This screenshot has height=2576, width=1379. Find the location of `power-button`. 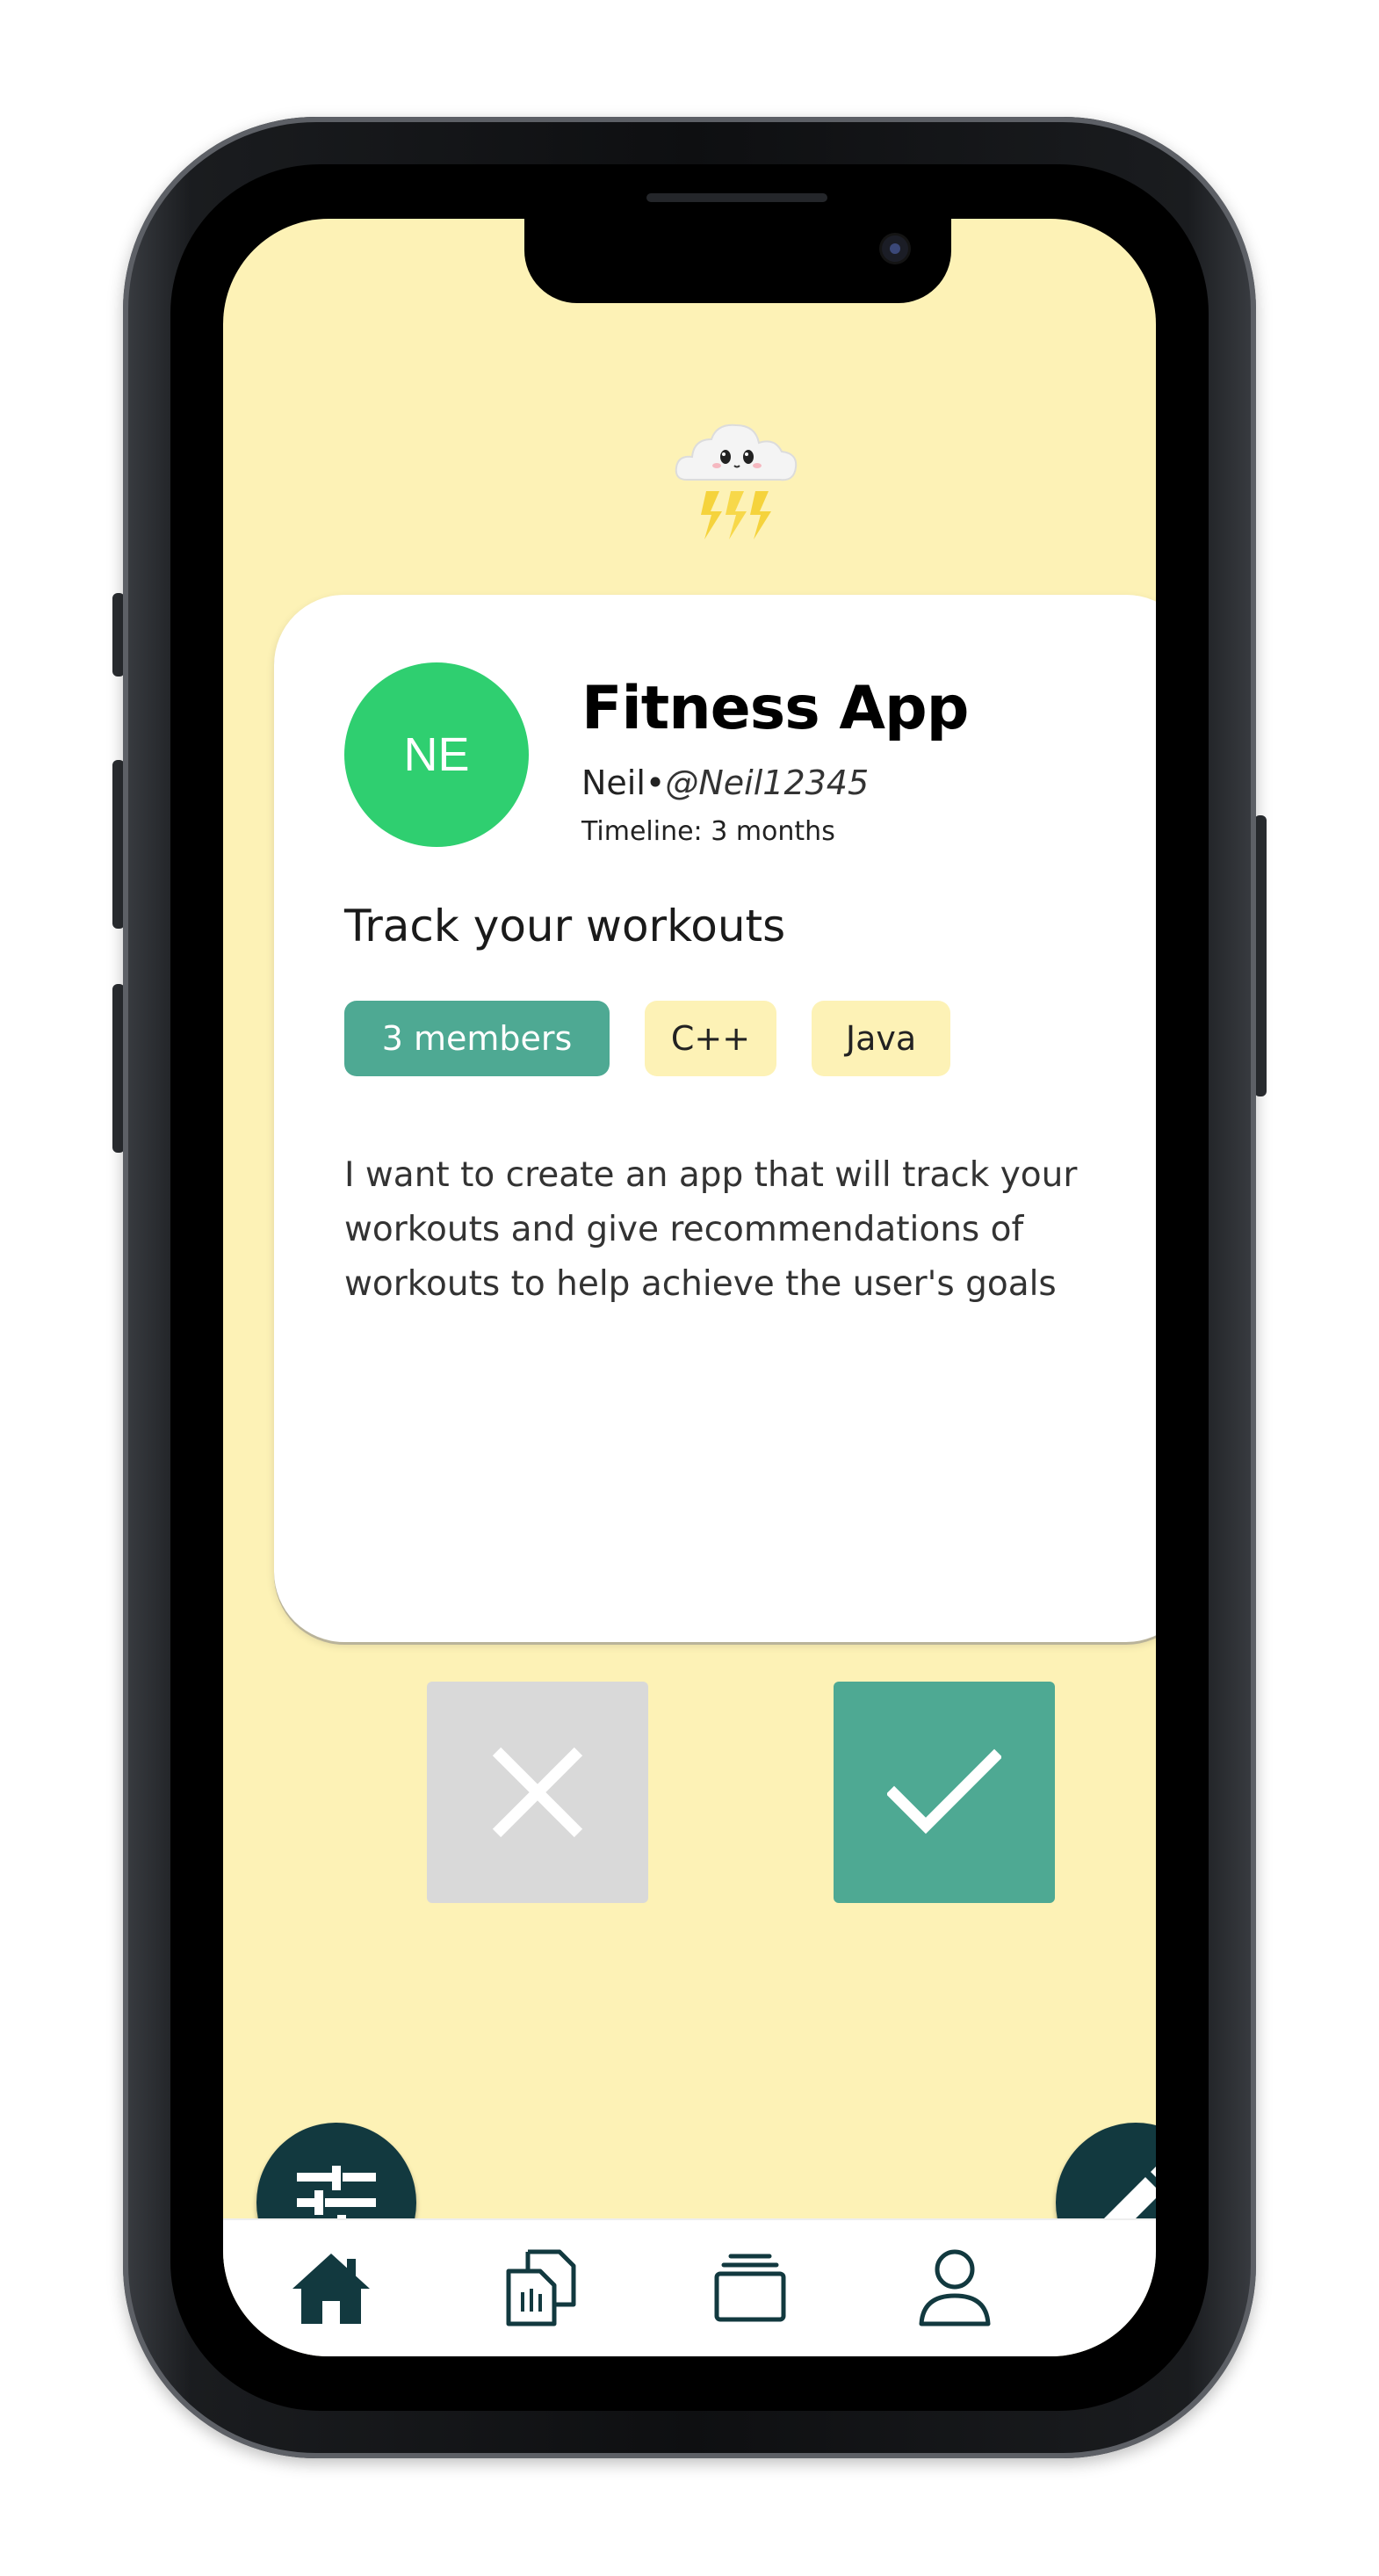

power-button is located at coordinates (1260, 955).